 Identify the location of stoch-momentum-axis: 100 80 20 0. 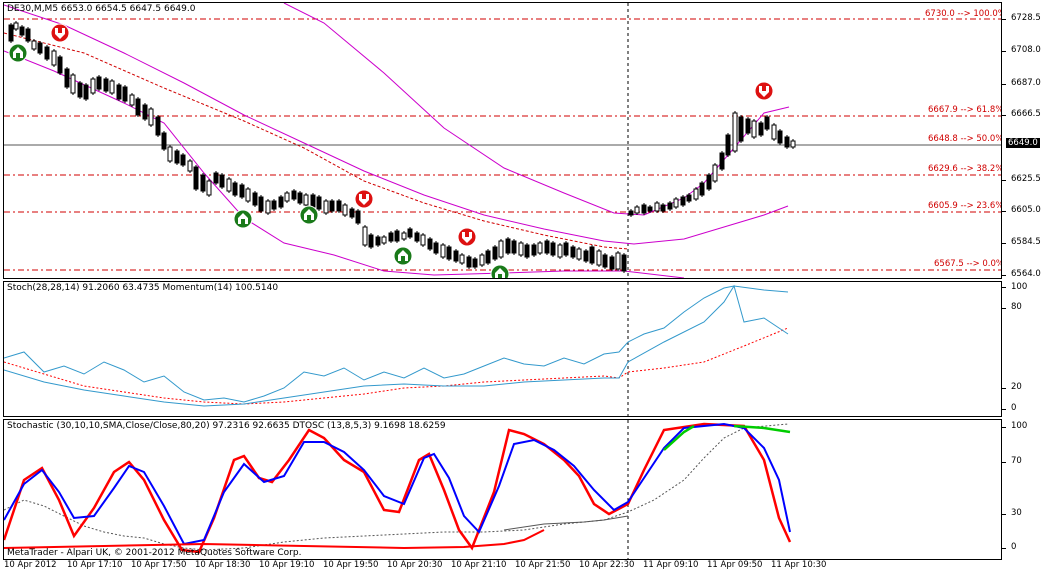
(1022, 349).